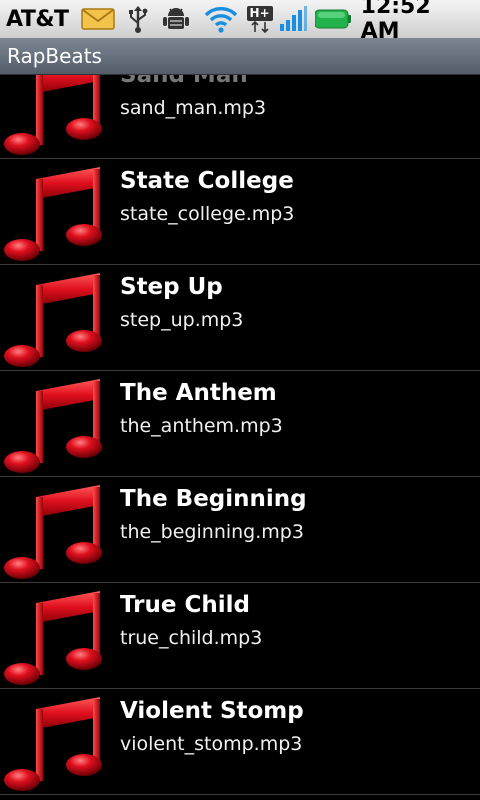 This screenshot has width=480, height=800. I want to click on usb-icon, so click(138, 19).